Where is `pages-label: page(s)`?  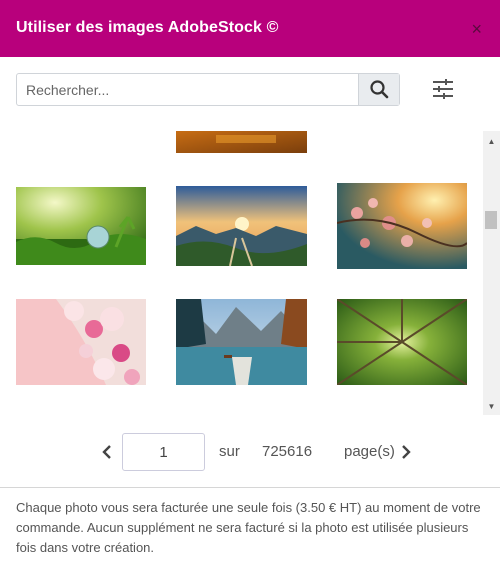
pages-label: page(s) is located at coordinates (369, 451).